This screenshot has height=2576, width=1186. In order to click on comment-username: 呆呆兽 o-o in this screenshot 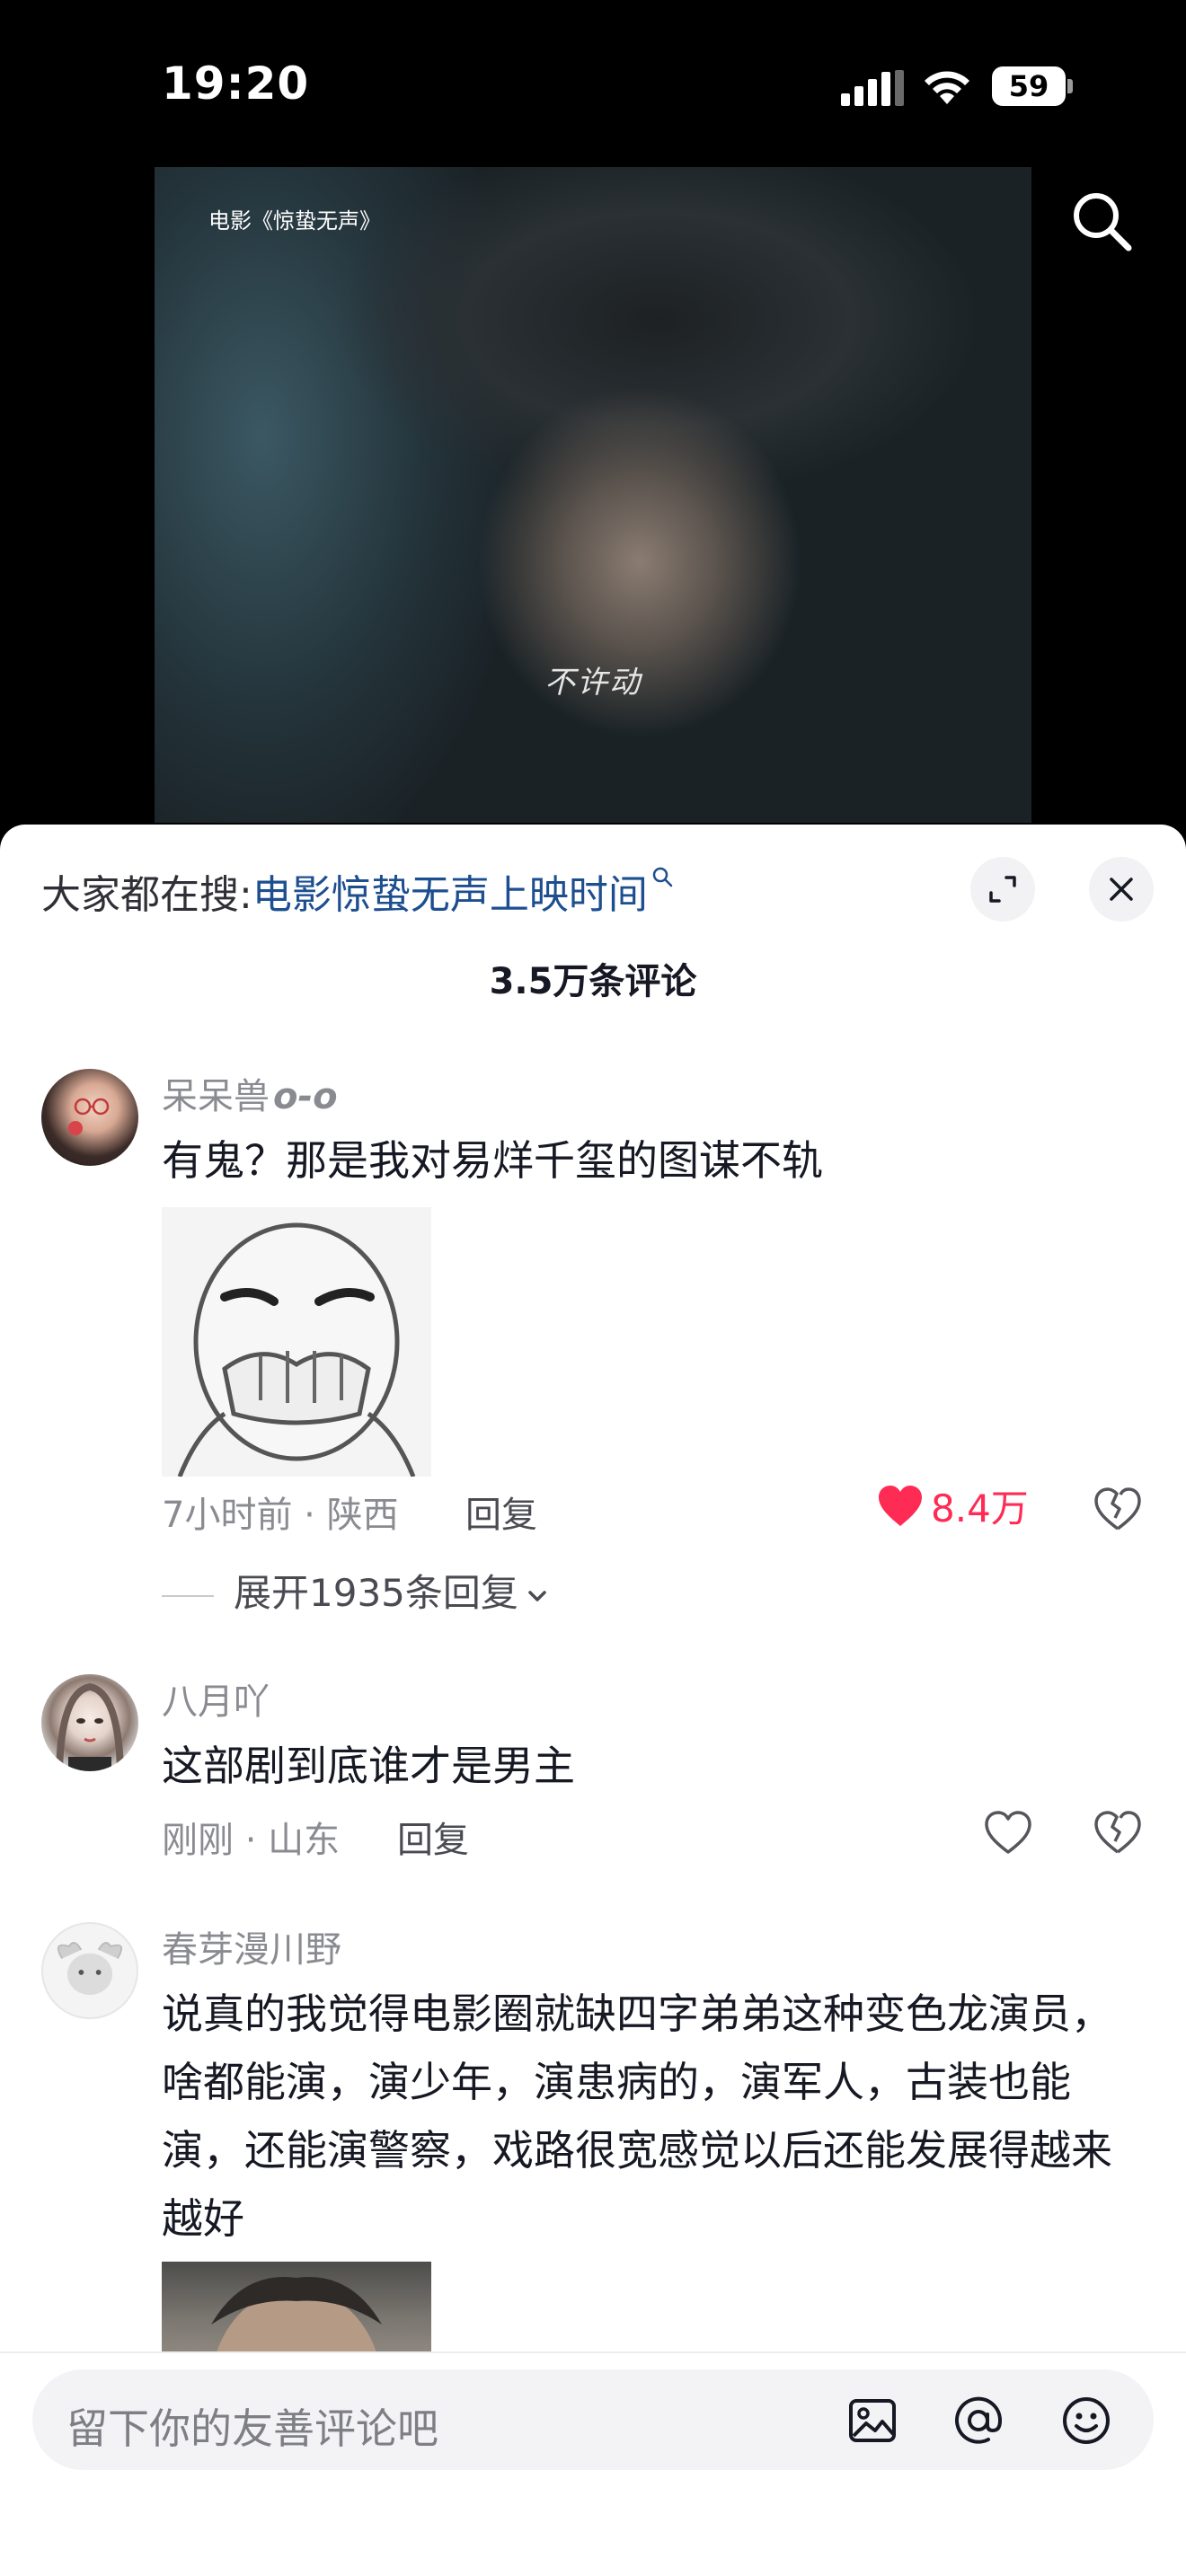, I will do `click(250, 1093)`.